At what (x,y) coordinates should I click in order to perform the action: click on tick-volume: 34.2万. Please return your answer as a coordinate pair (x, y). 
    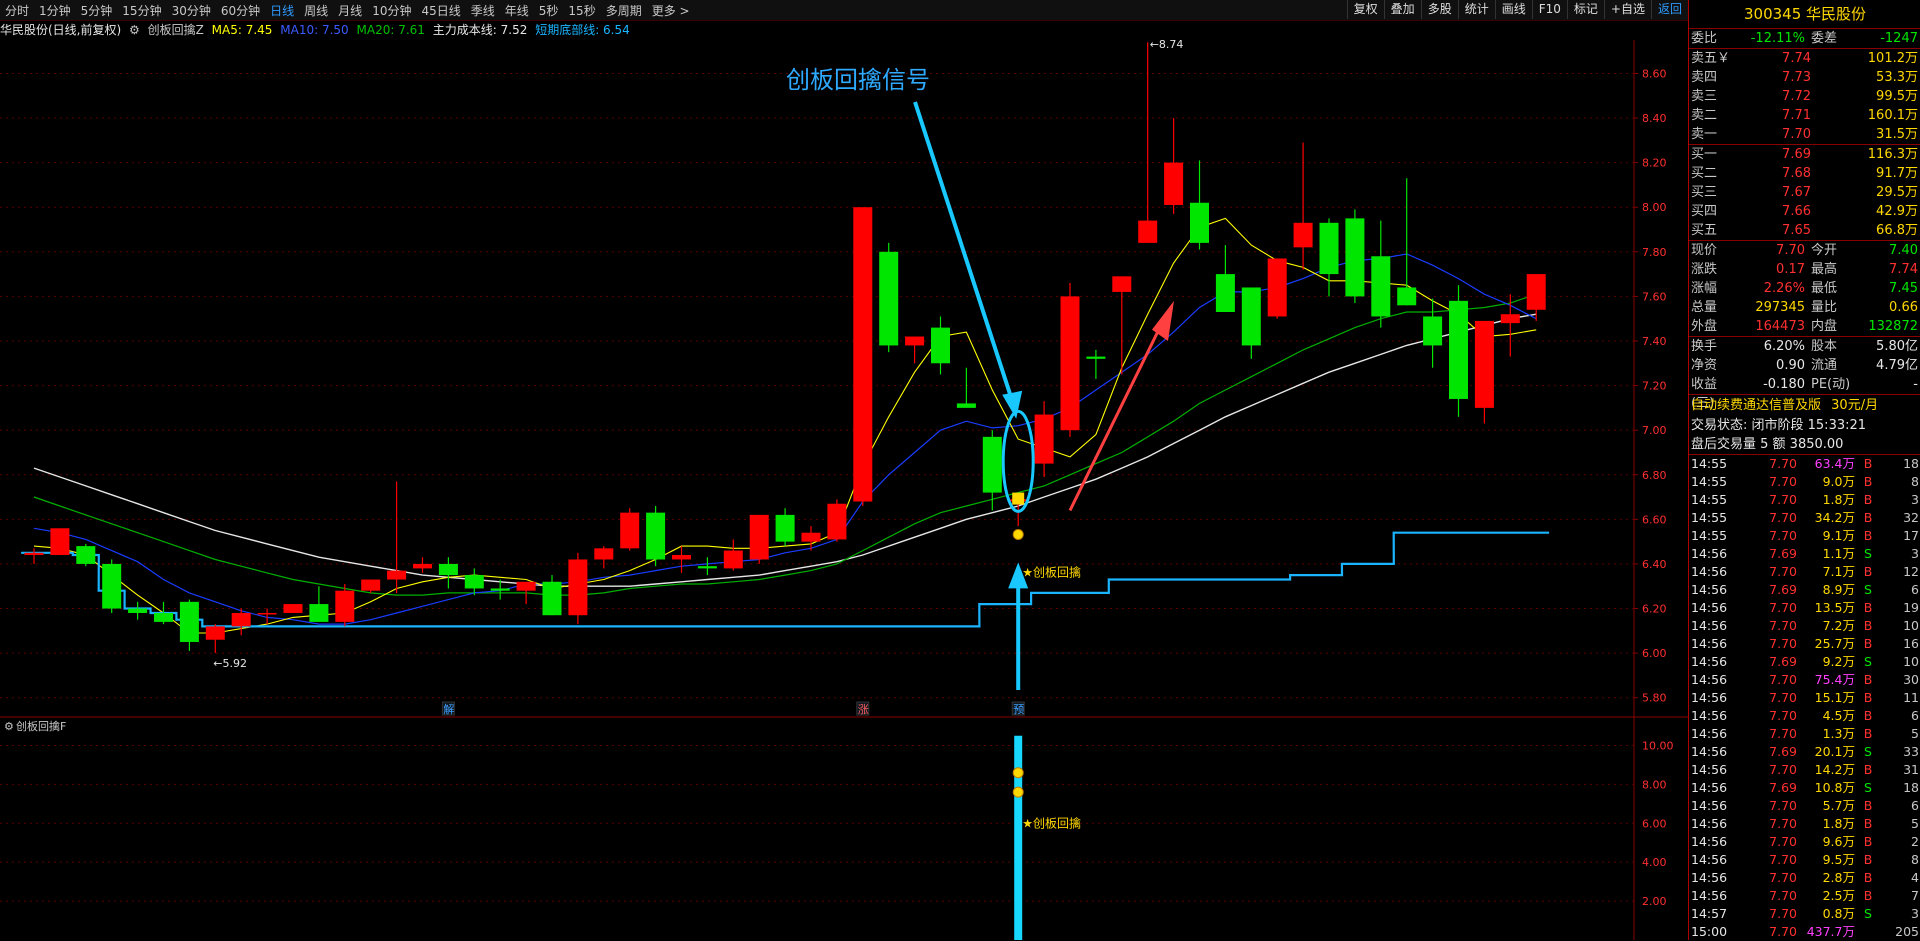
    Looking at the image, I should click on (1834, 517).